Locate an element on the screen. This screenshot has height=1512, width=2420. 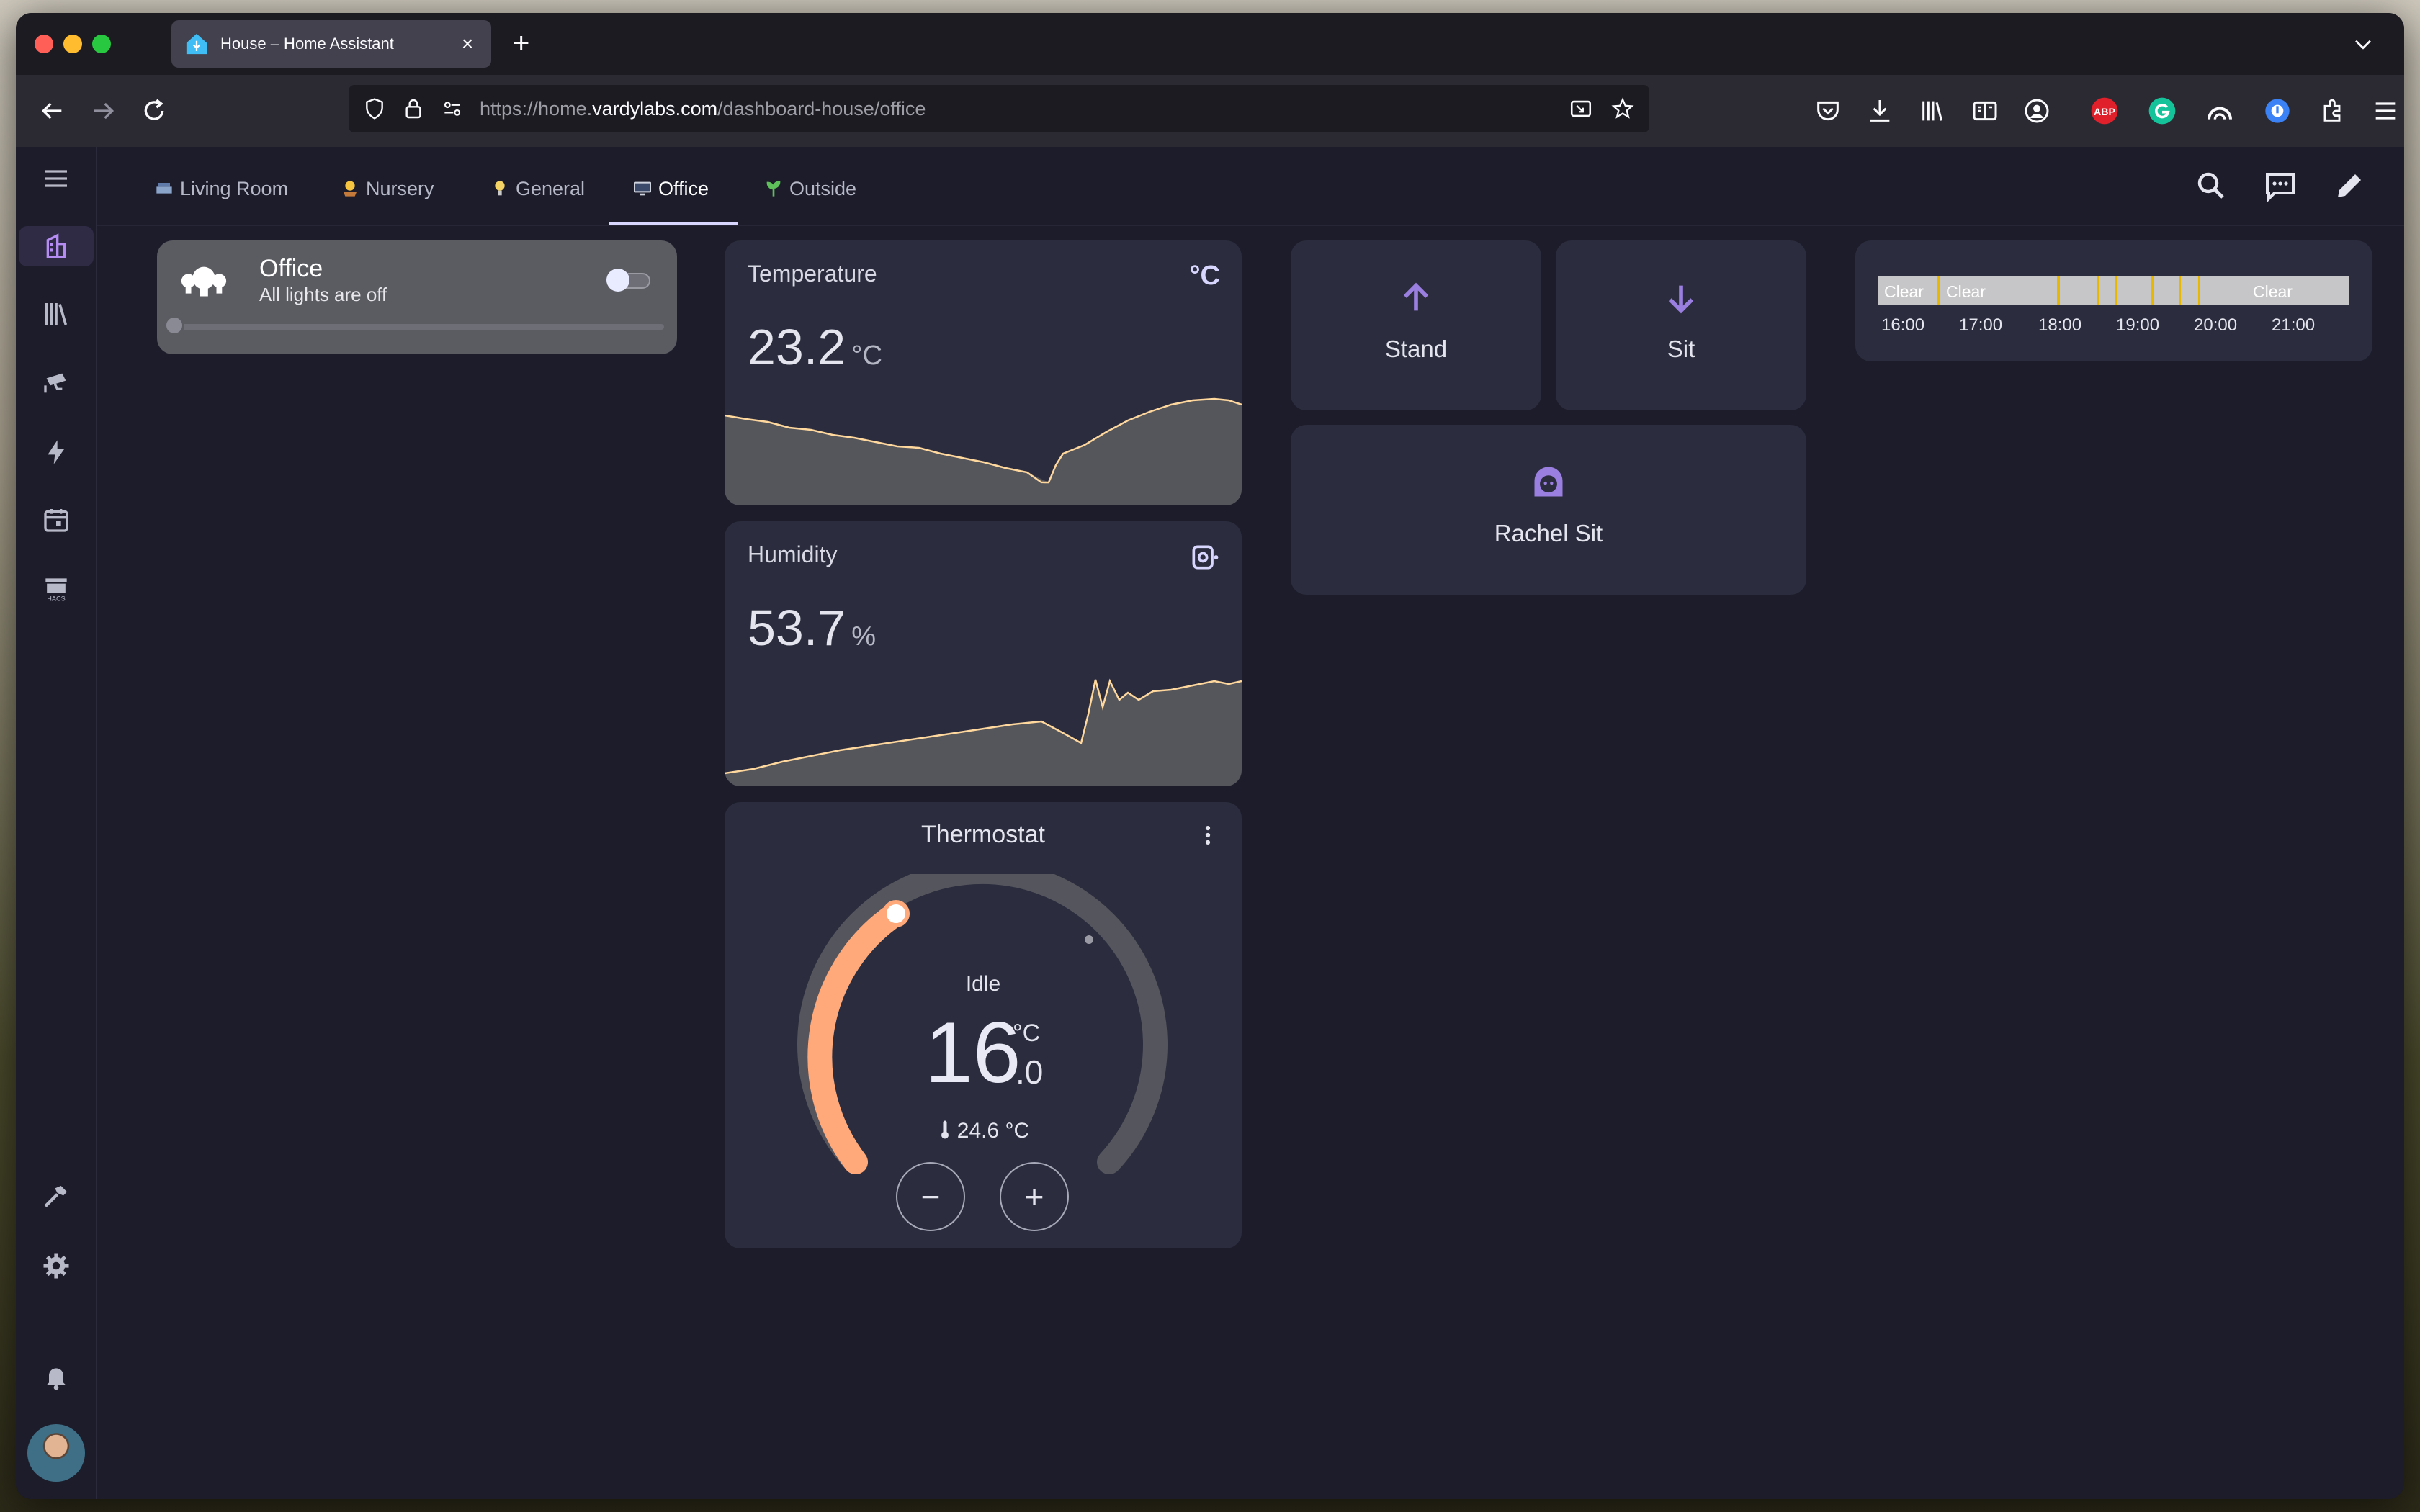
humidity-graph is located at coordinates (983, 732).